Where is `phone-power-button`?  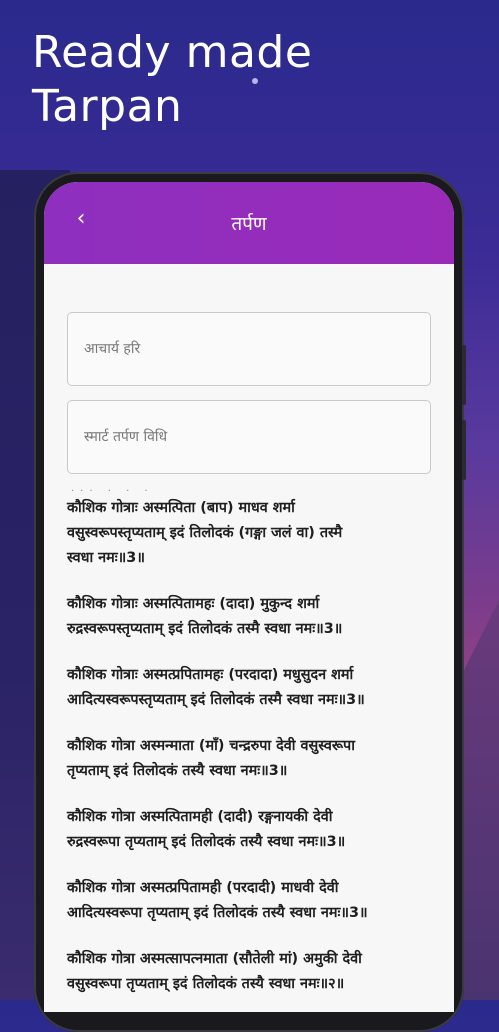 phone-power-button is located at coordinates (464, 450).